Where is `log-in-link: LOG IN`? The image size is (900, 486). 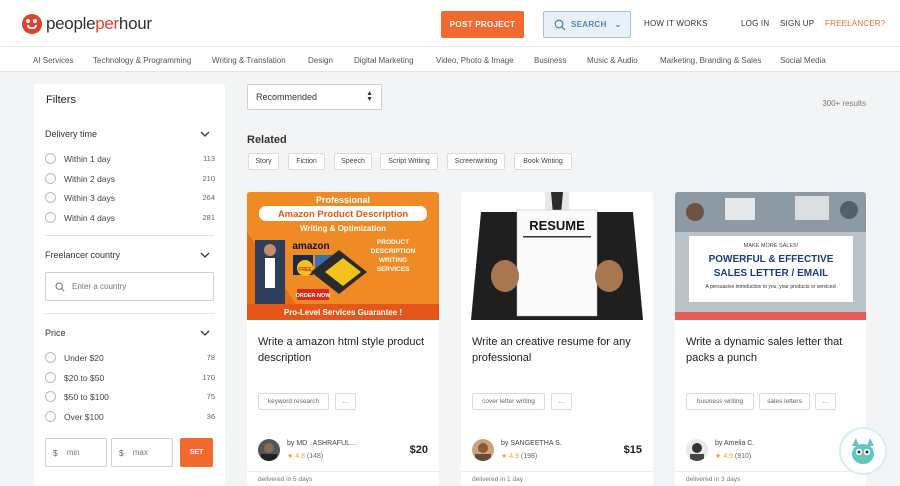
log-in-link: LOG IN is located at coordinates (755, 23).